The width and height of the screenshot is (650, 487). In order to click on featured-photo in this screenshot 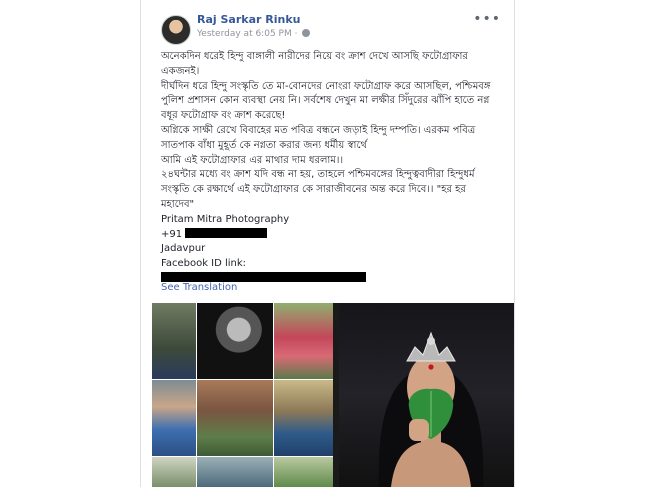, I will do `click(426, 395)`.